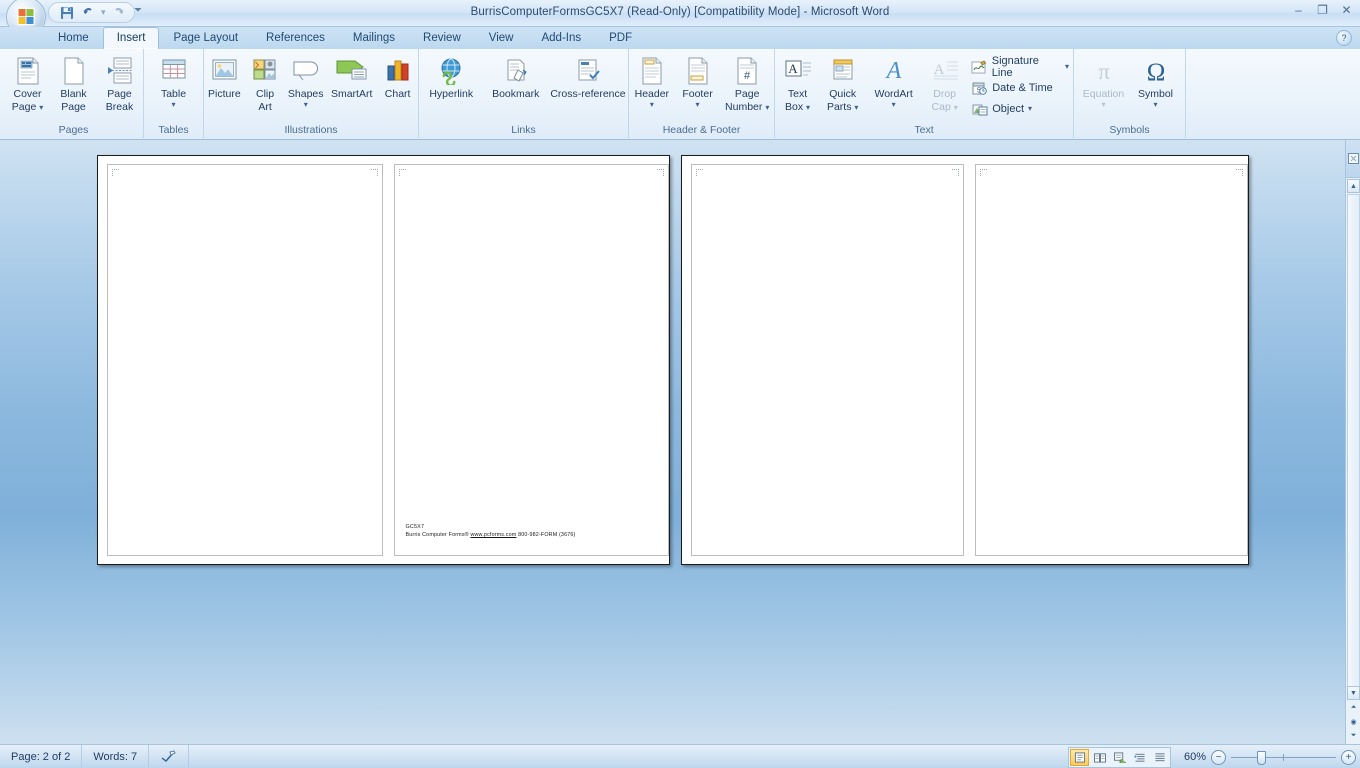  Describe the element at coordinates (620, 38) in the screenshot. I see `tab-pdf: PDF` at that location.